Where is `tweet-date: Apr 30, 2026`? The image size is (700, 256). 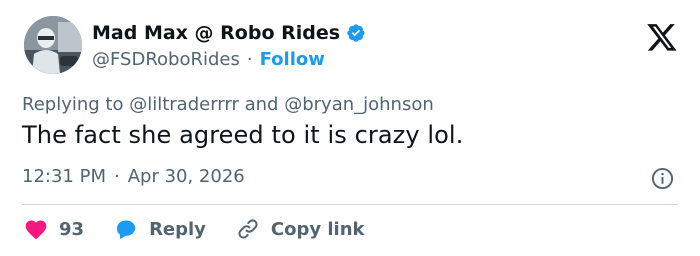 tweet-date: Apr 30, 2026 is located at coordinates (186, 176).